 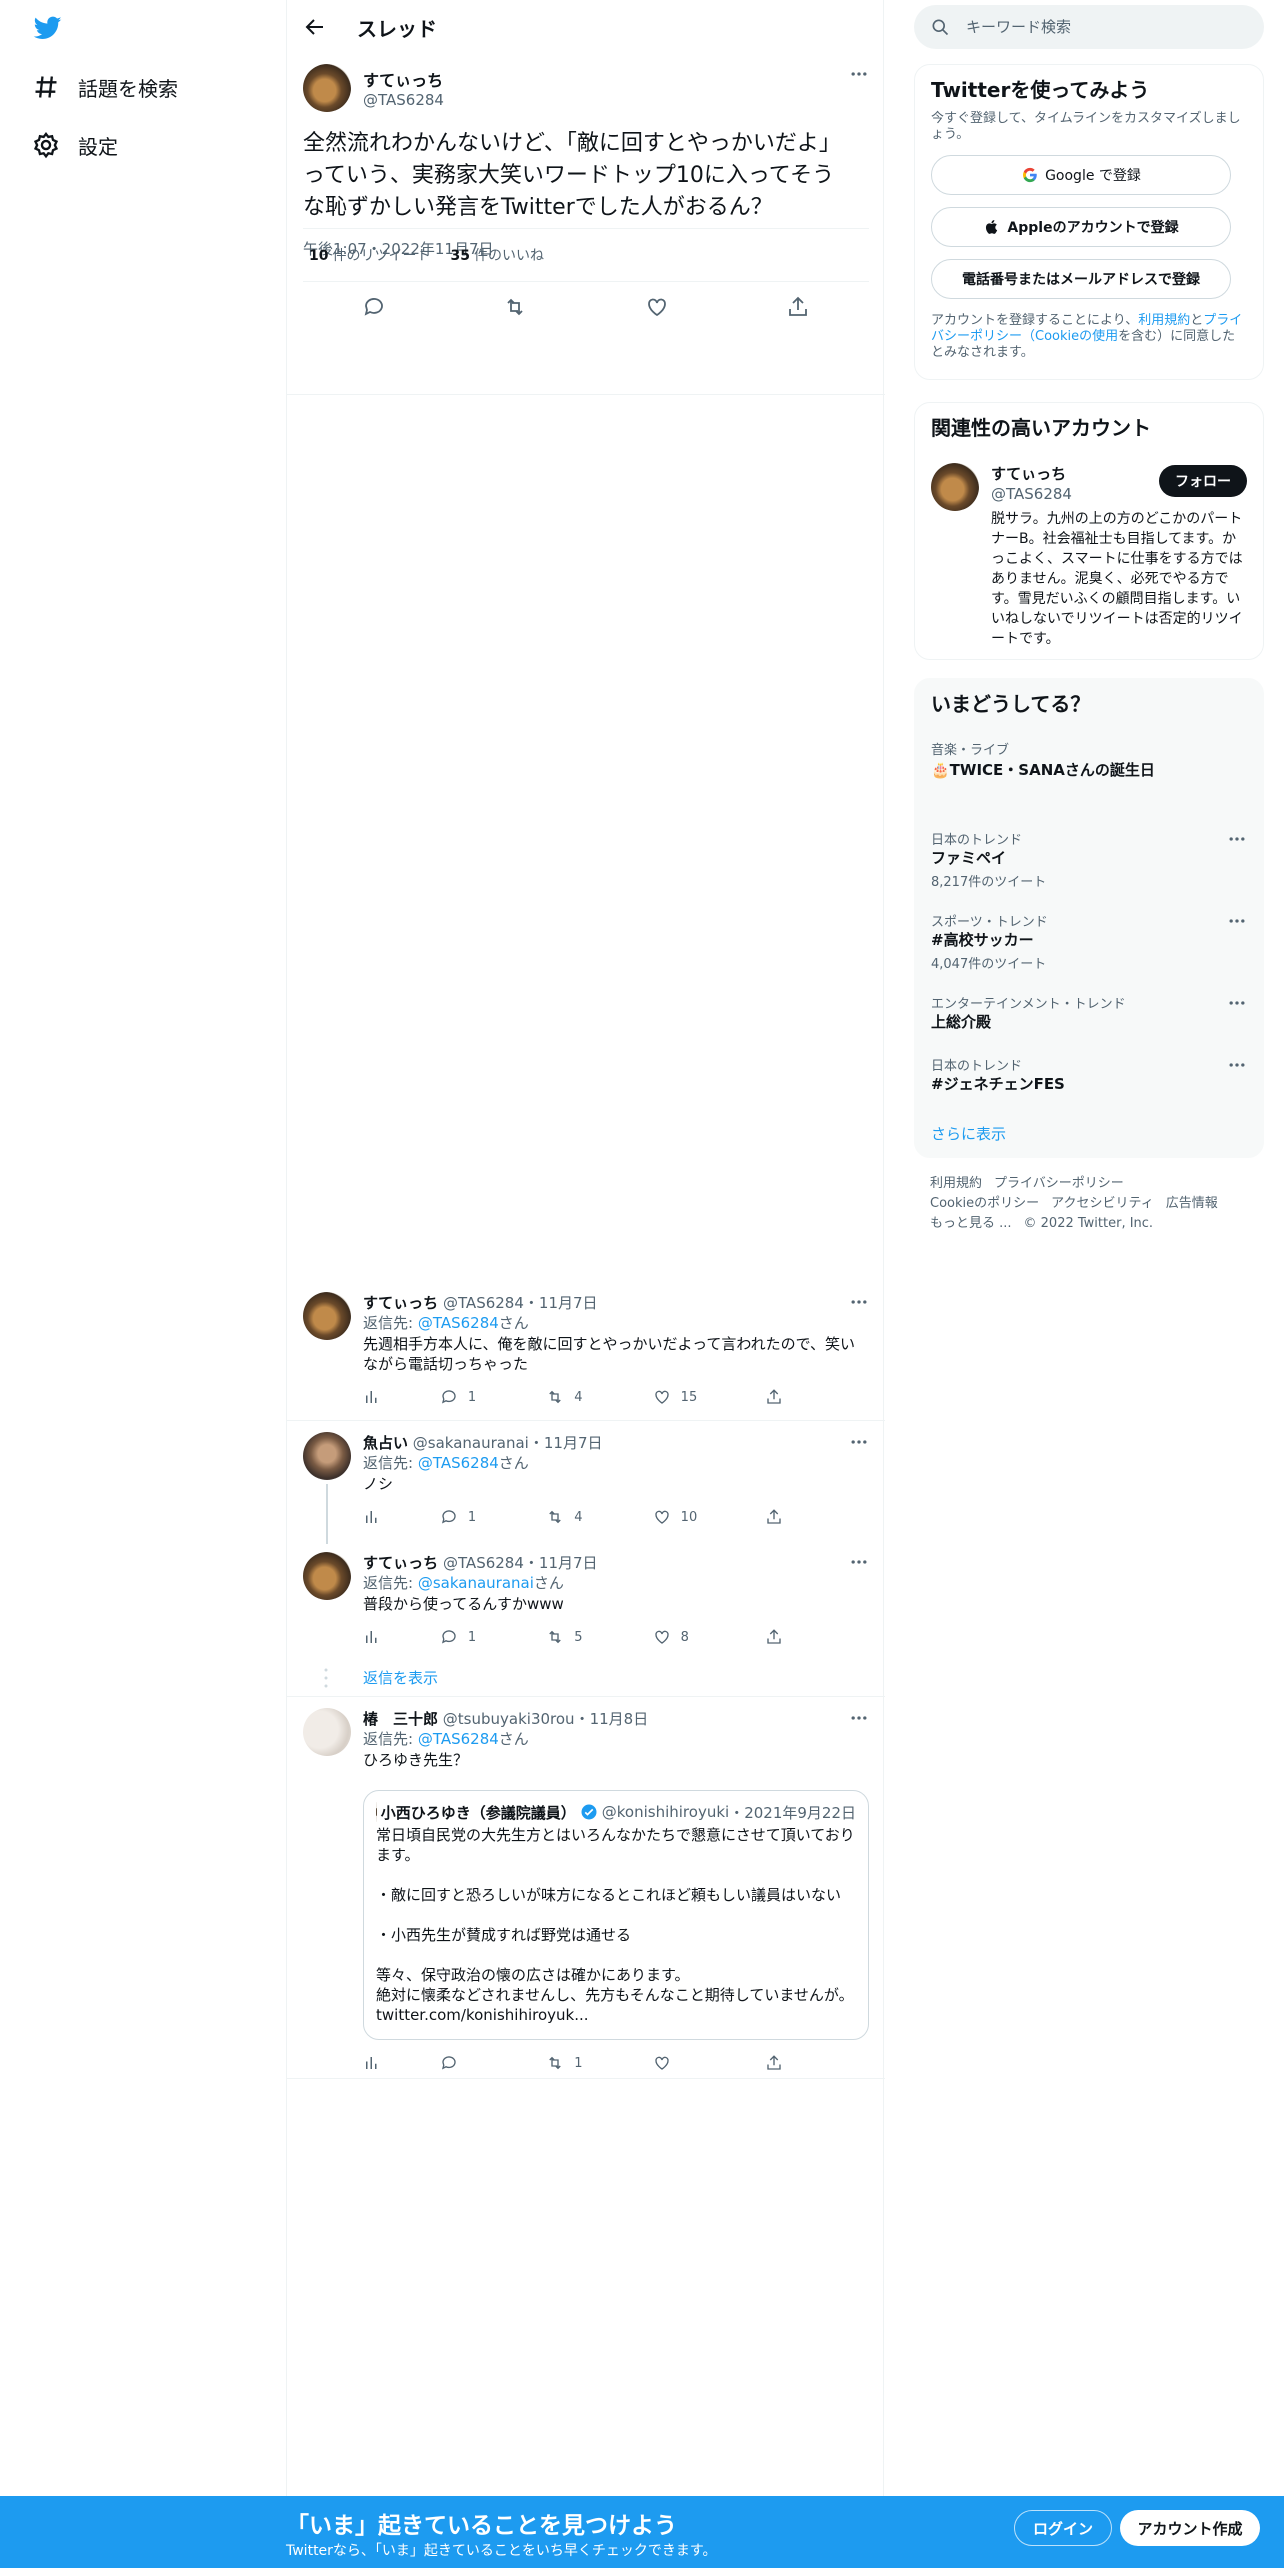 What do you see at coordinates (509, 1719) in the screenshot?
I see `author-handle: @tsubuyaki30rou` at bounding box center [509, 1719].